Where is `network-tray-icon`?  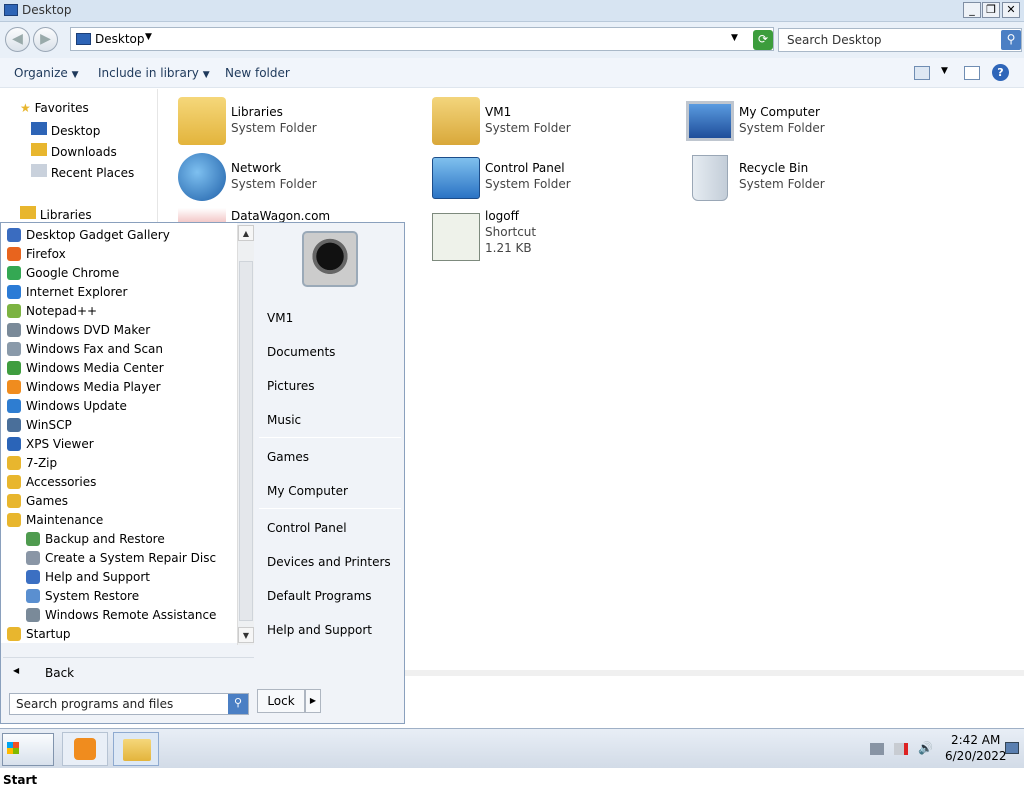 network-tray-icon is located at coordinates (901, 749).